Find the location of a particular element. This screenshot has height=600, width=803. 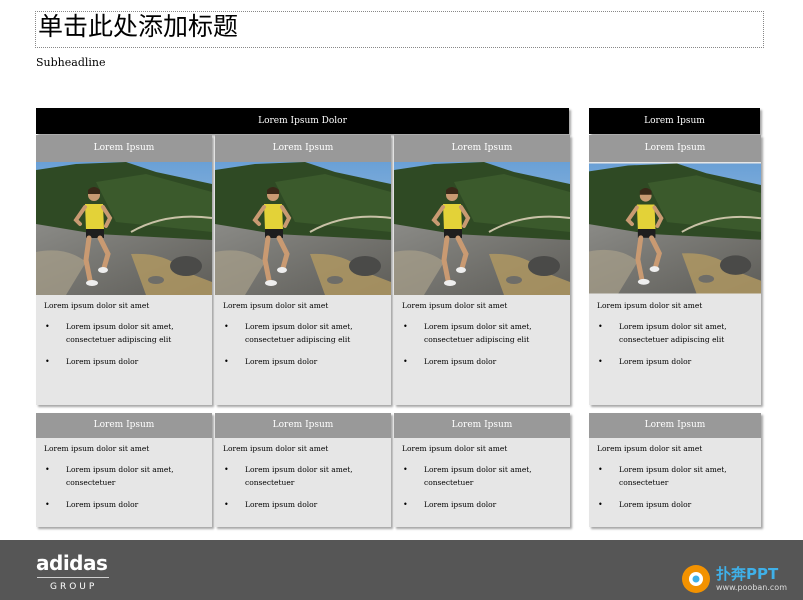

pooban-logo-icon is located at coordinates (696, 579).